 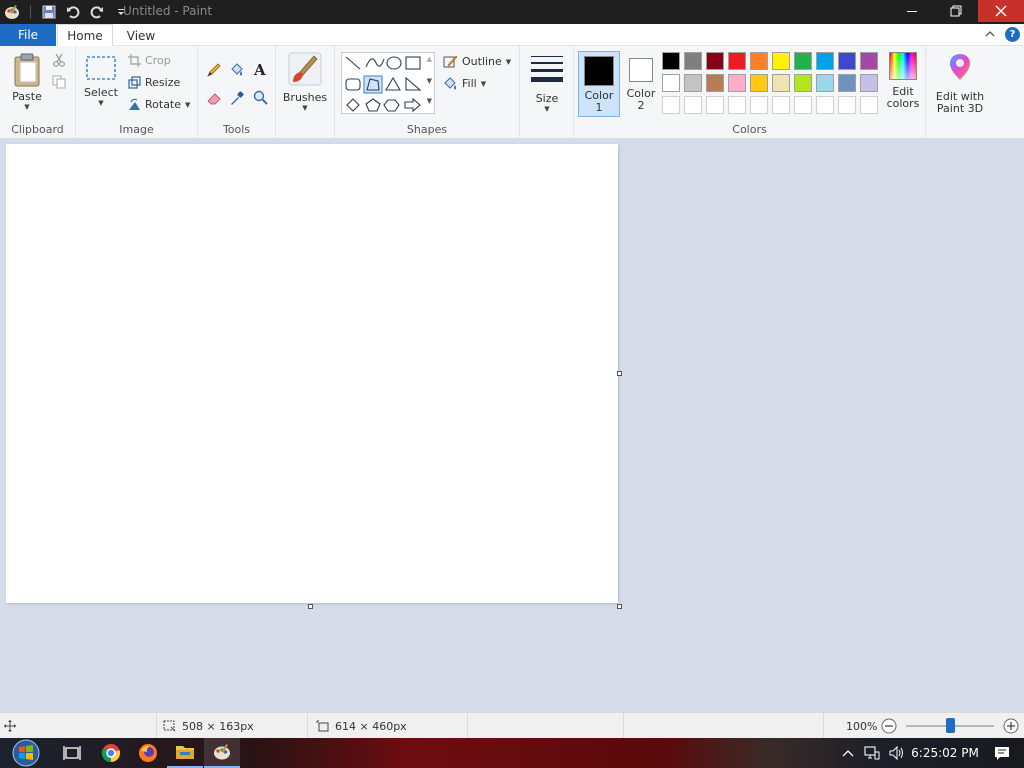 I want to click on brushes-button: Brushes ▼, so click(x=305, y=82).